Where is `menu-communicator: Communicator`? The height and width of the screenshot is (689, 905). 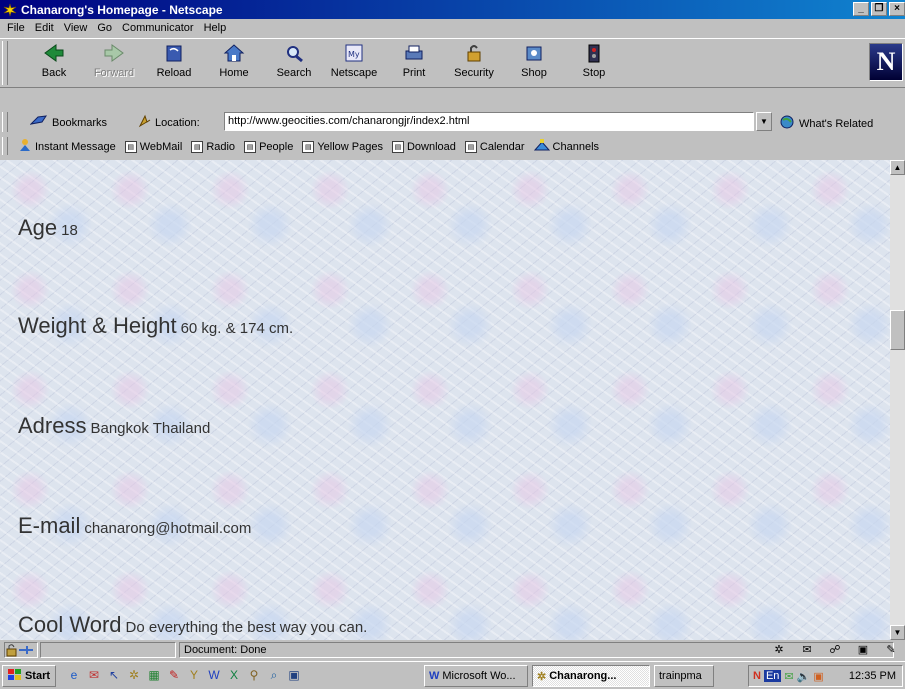 menu-communicator: Communicator is located at coordinates (158, 28).